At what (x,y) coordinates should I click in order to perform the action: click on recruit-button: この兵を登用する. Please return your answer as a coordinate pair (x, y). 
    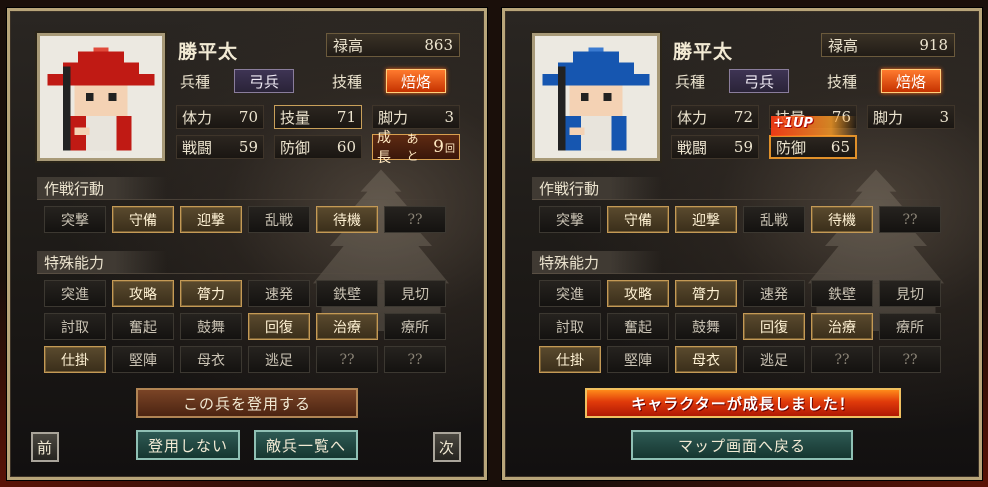
    Looking at the image, I should click on (247, 403).